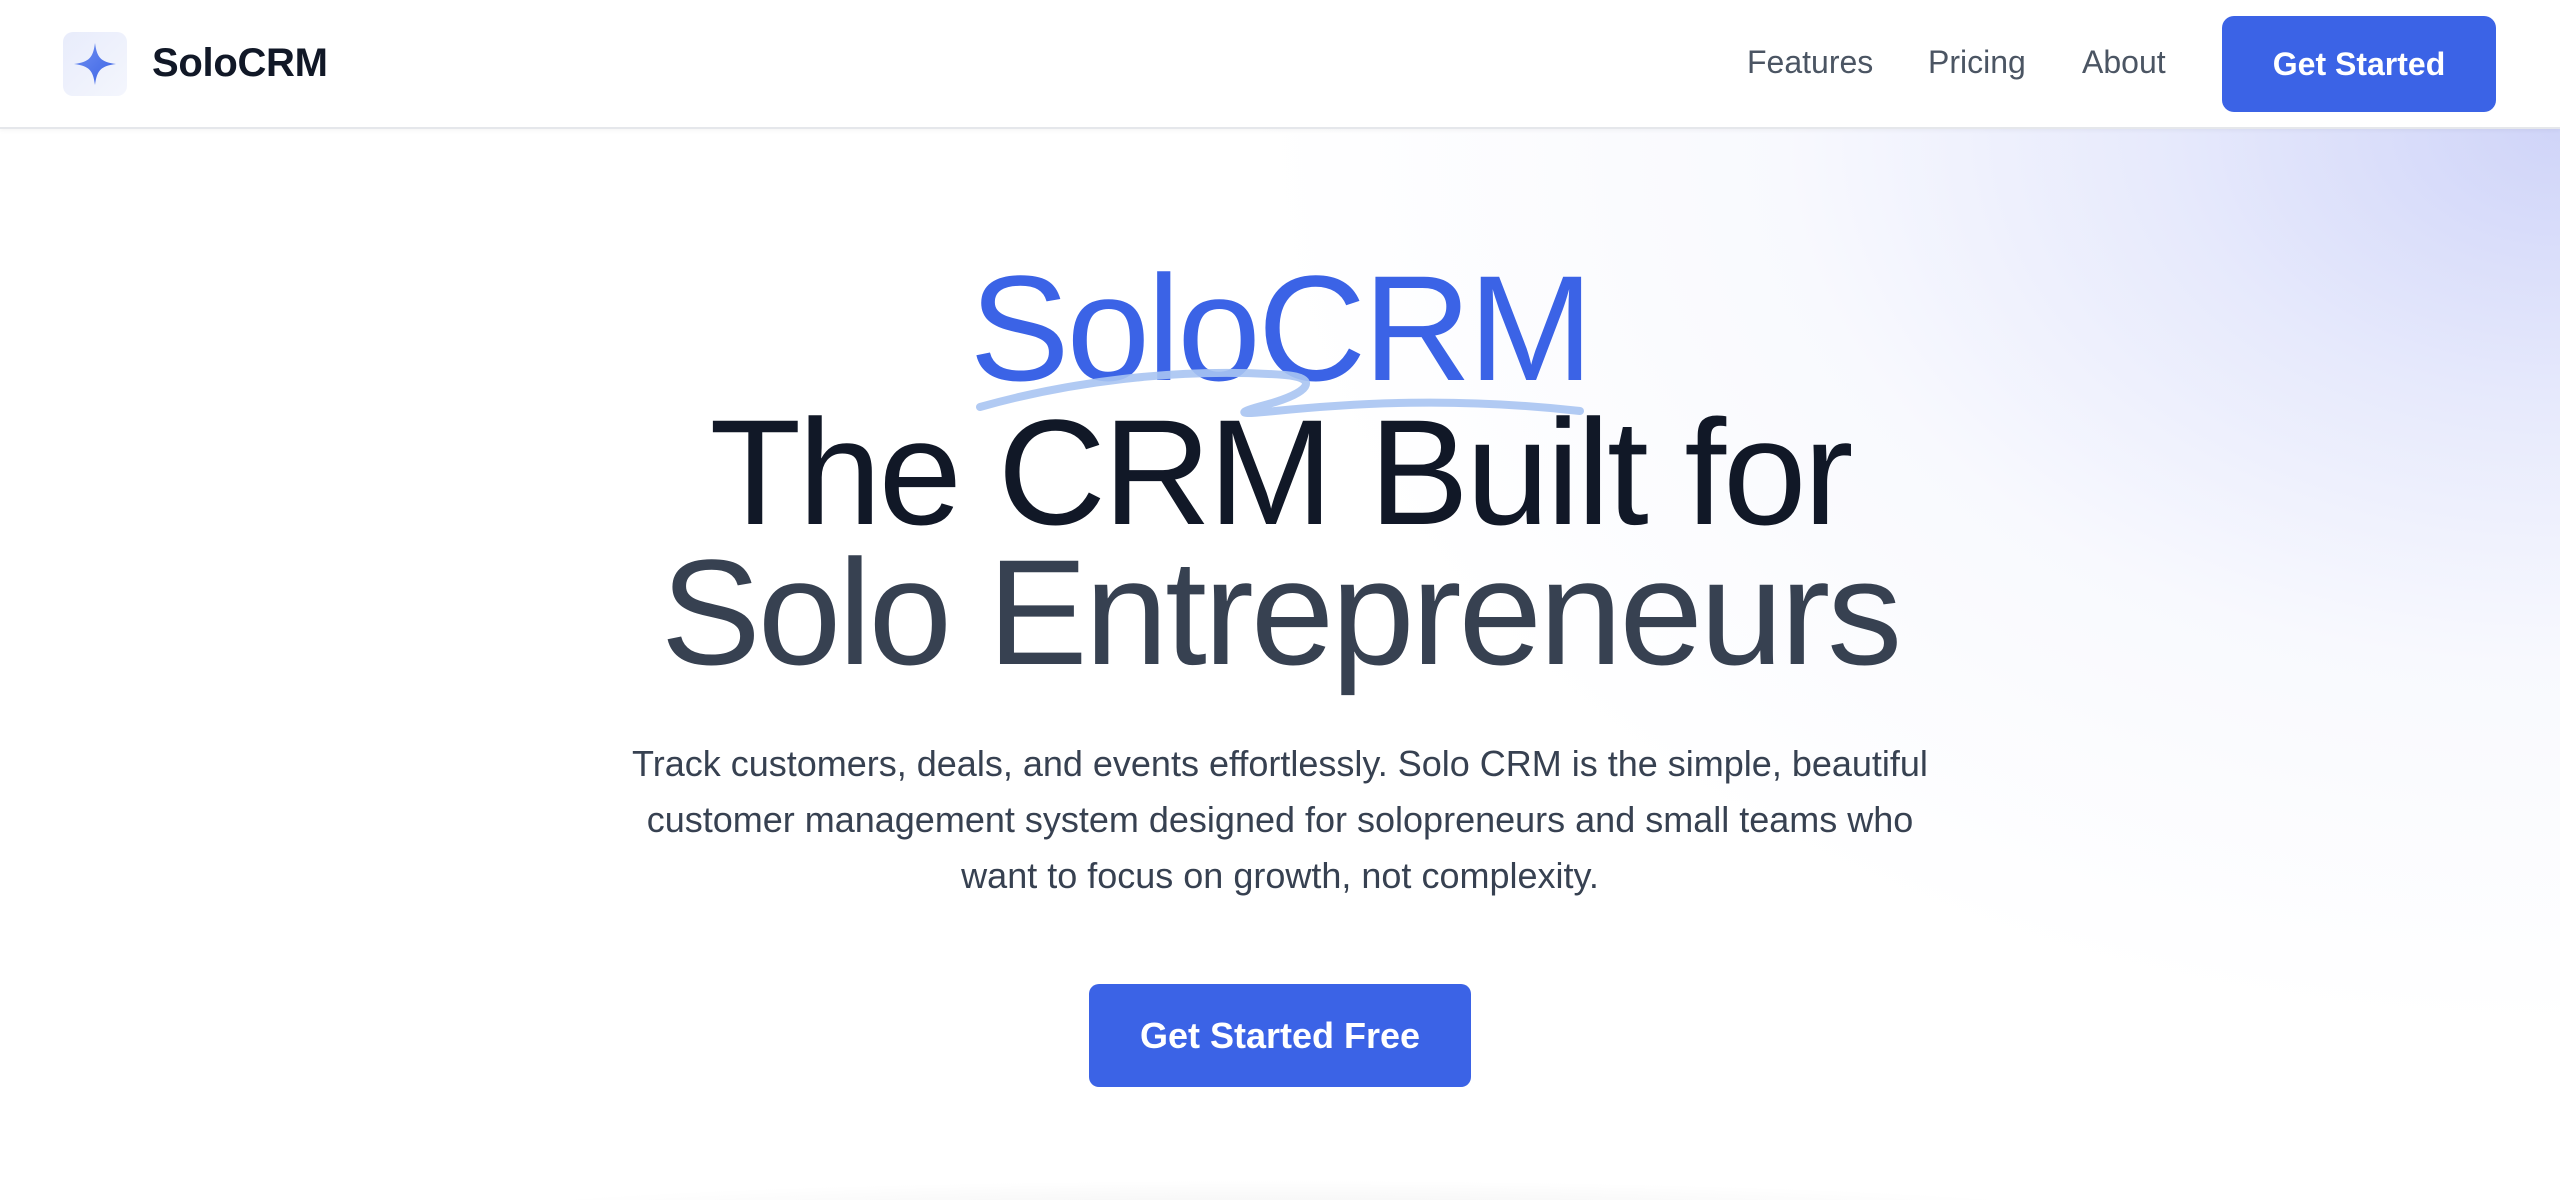  I want to click on nav-link-about: About, so click(2124, 62).